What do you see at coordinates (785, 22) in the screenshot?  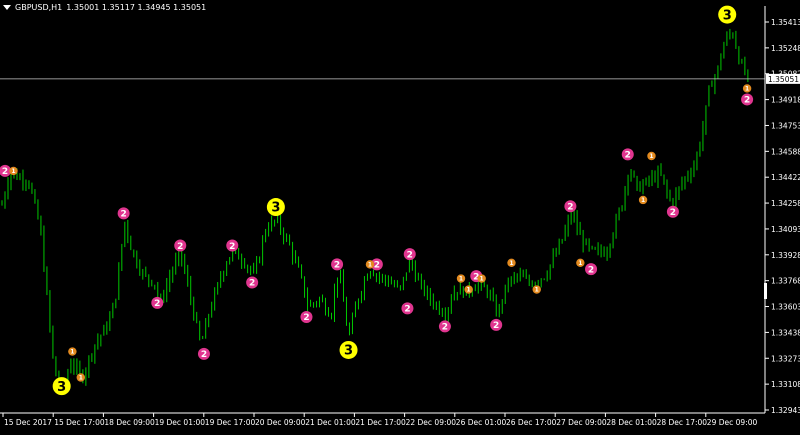 I see `price-tick-label: 1.35413` at bounding box center [785, 22].